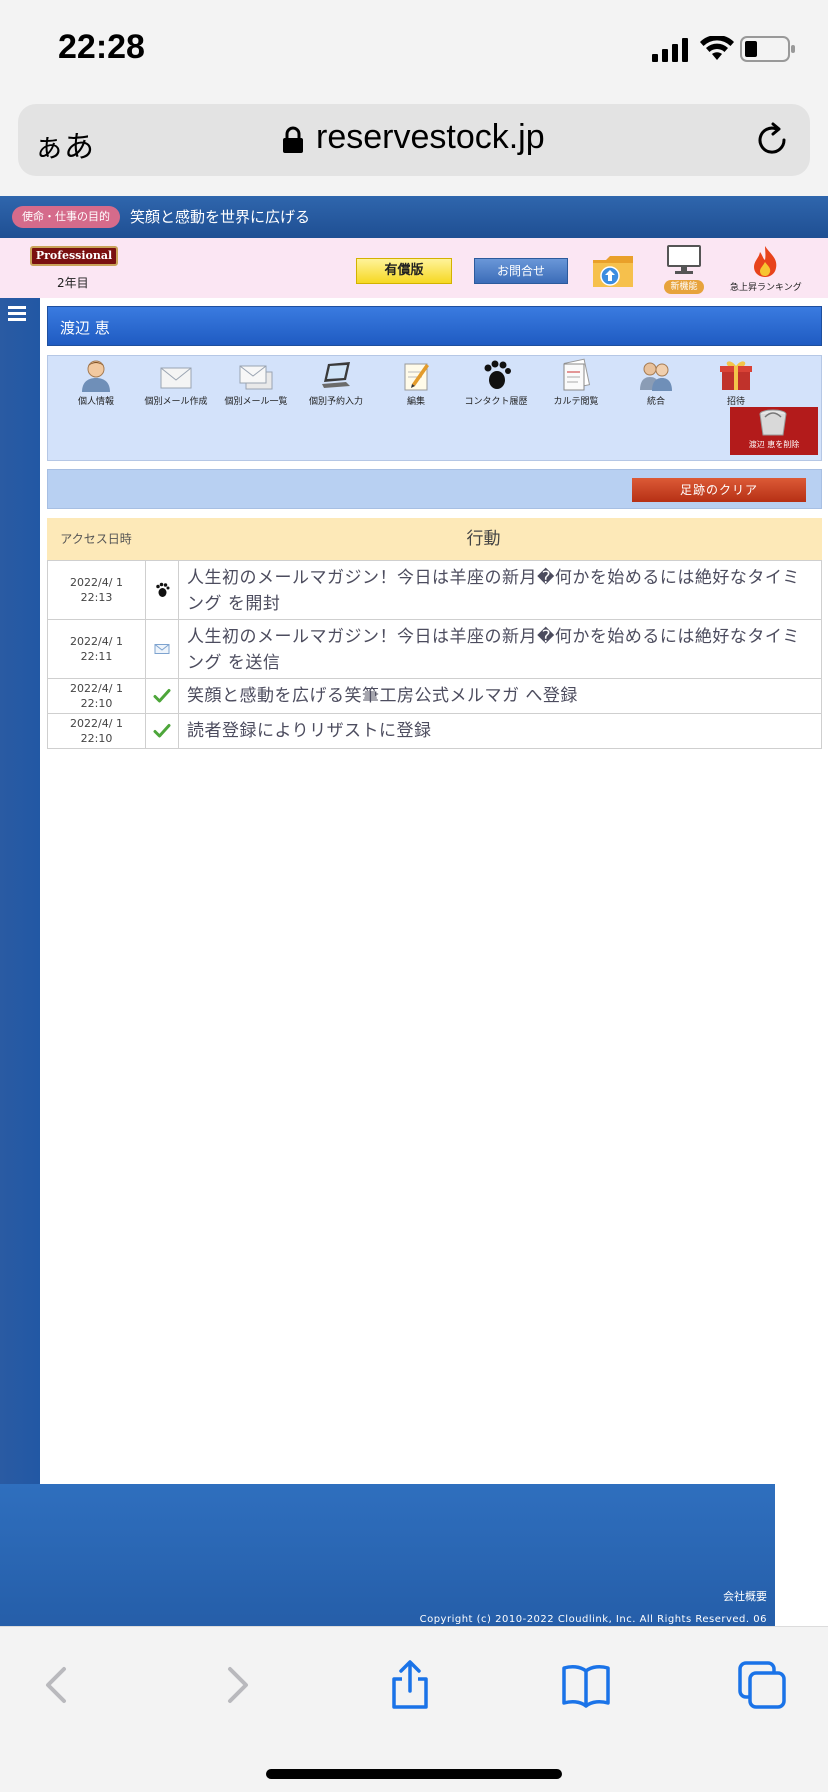 The width and height of the screenshot is (828, 1792). What do you see at coordinates (97, 590) in the screenshot?
I see `row-datetime: 2022/4/ 1 22:13` at bounding box center [97, 590].